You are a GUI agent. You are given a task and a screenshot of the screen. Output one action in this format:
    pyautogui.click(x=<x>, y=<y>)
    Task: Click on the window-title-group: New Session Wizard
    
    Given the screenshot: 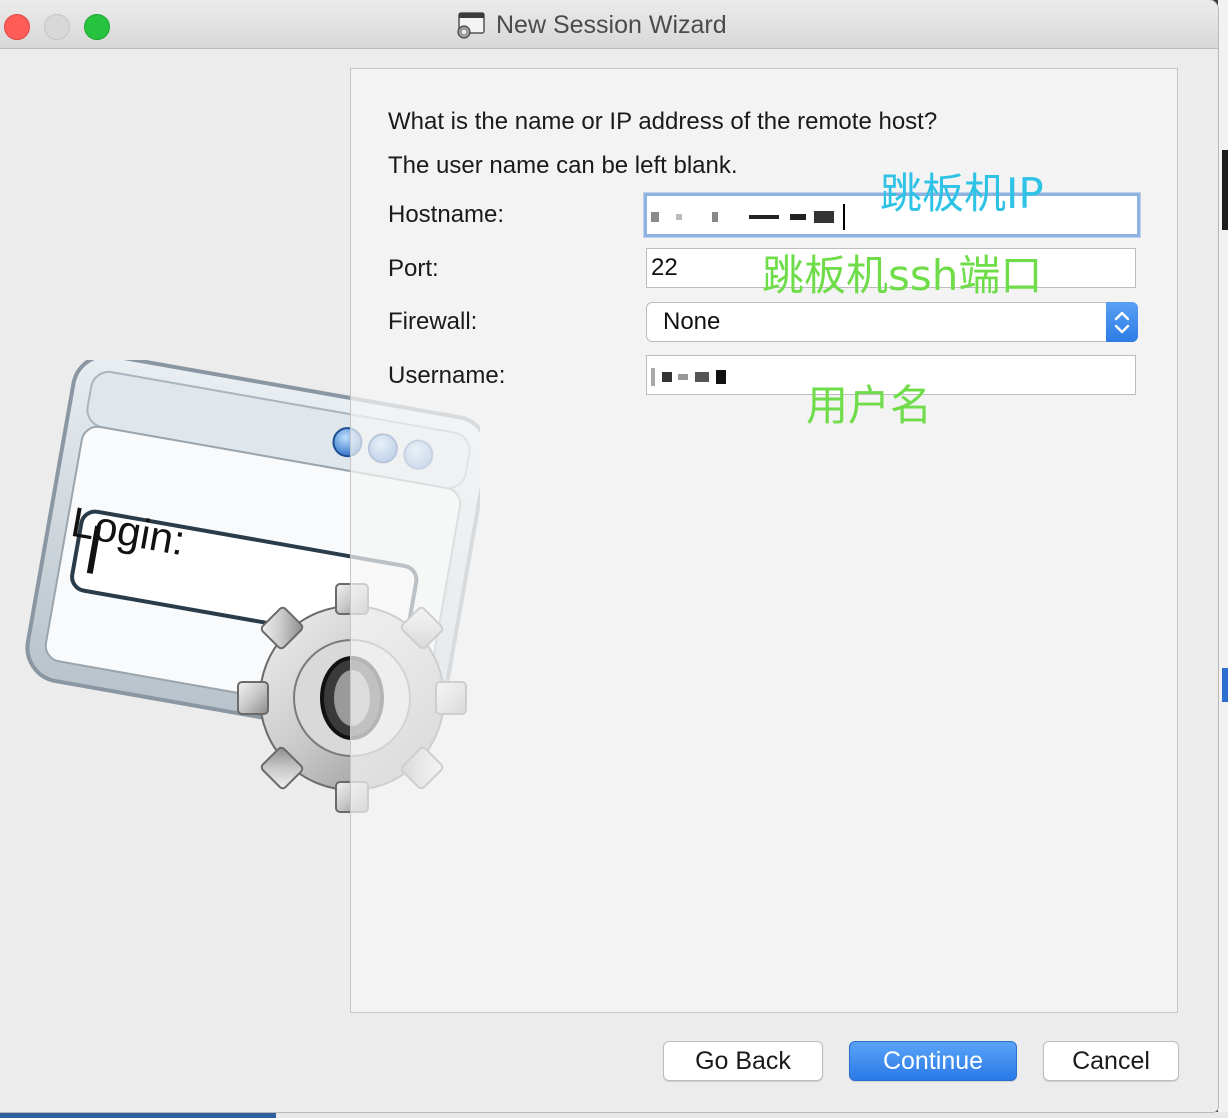 What is the action you would take?
    pyautogui.click(x=591, y=25)
    